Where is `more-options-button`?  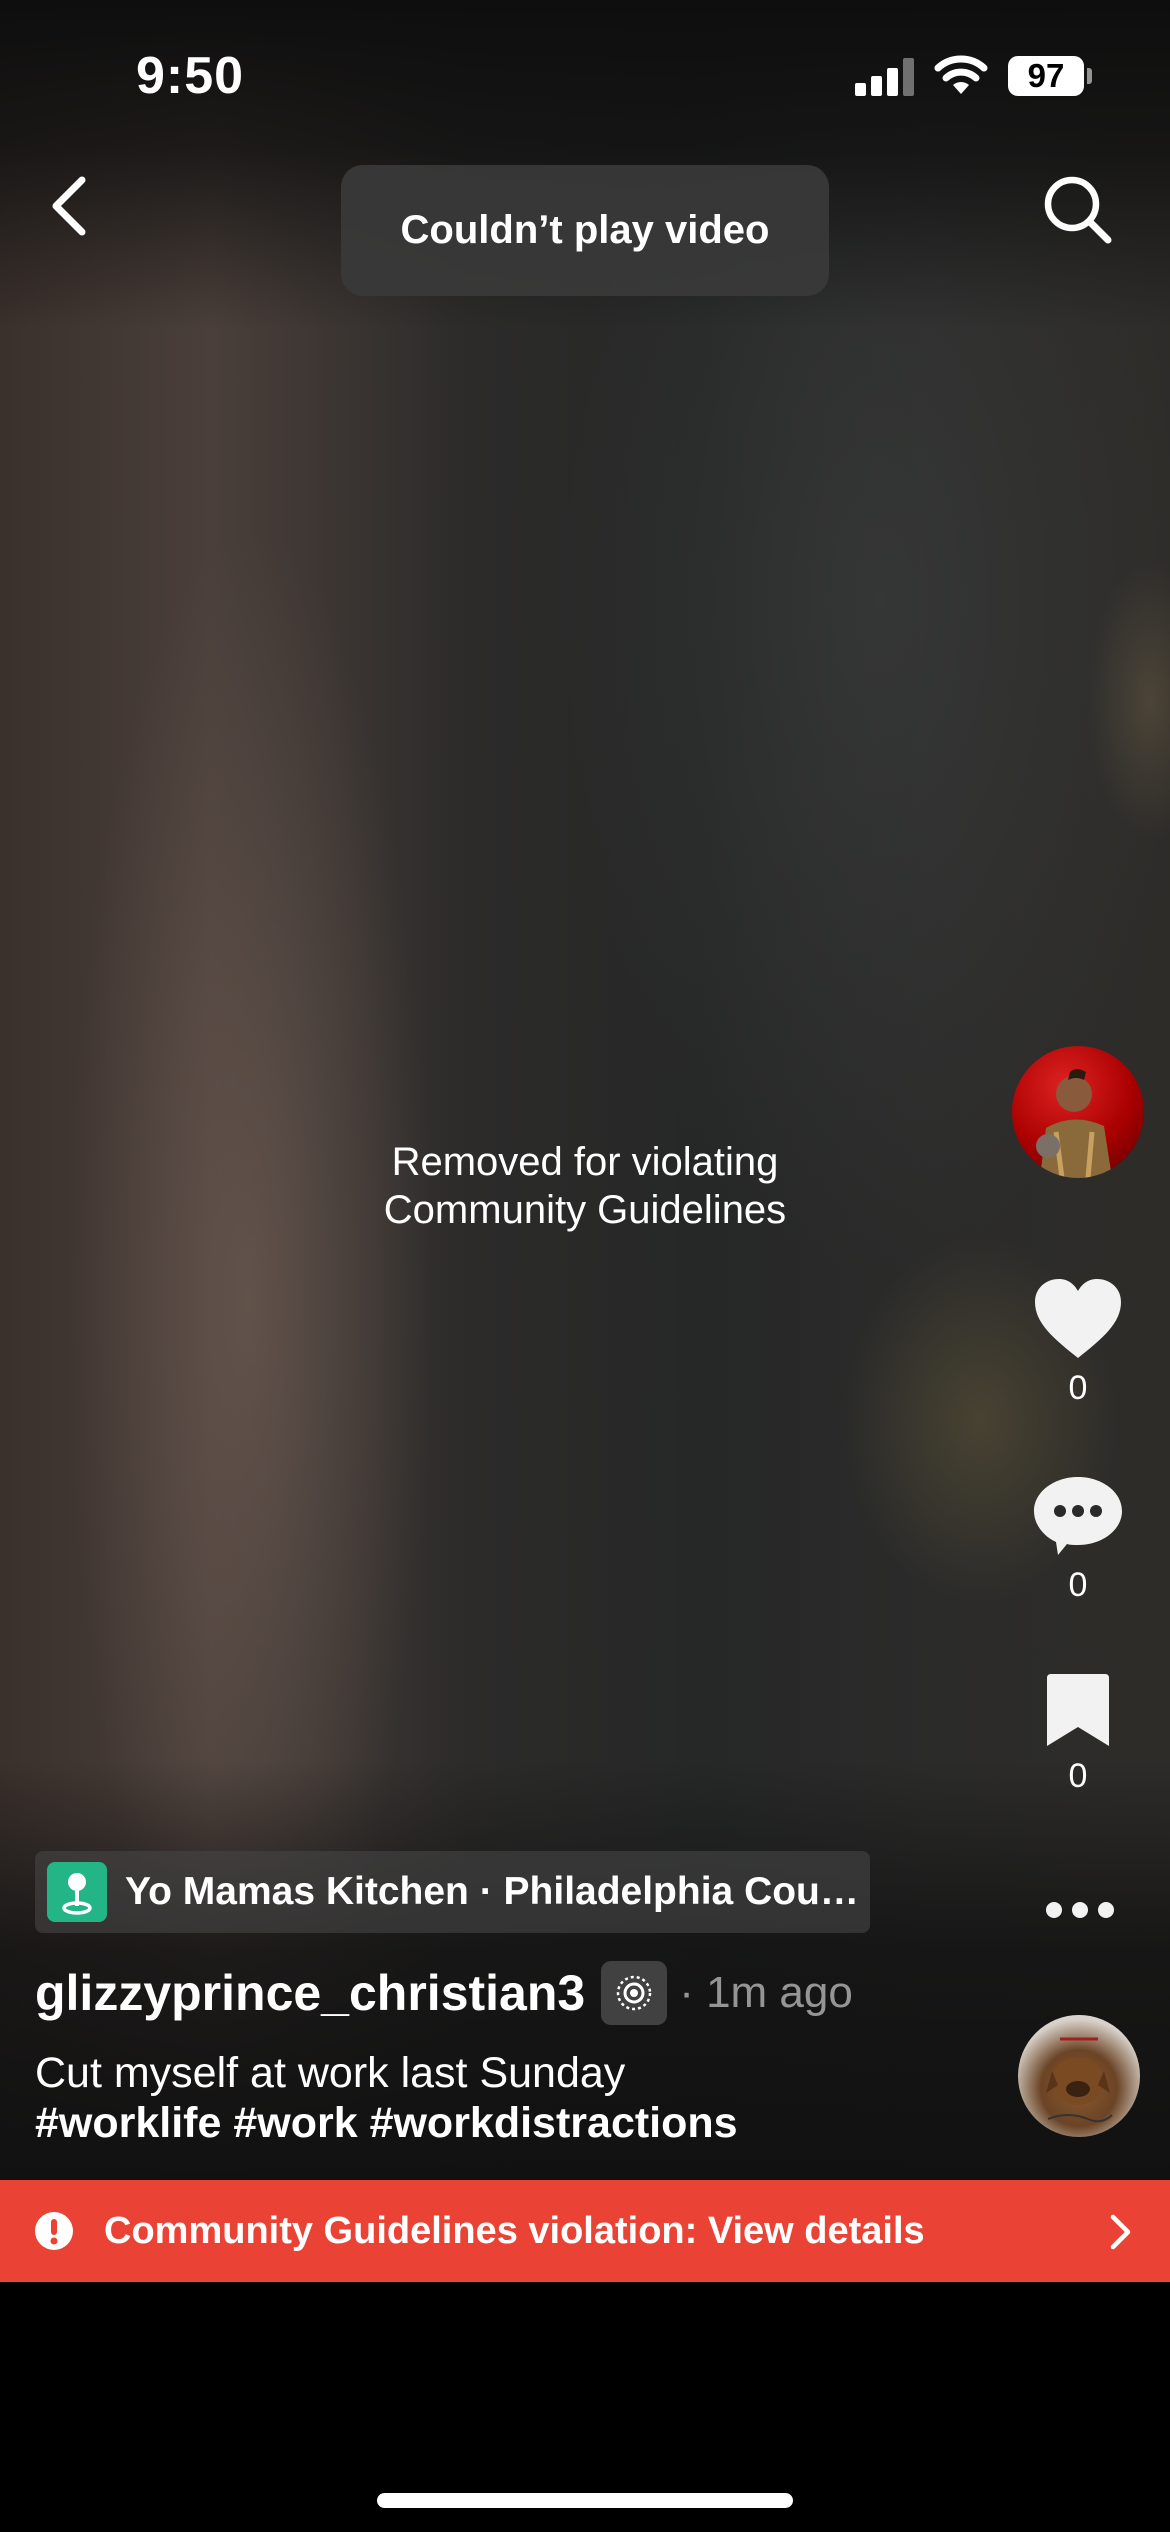 more-options-button is located at coordinates (1080, 1910).